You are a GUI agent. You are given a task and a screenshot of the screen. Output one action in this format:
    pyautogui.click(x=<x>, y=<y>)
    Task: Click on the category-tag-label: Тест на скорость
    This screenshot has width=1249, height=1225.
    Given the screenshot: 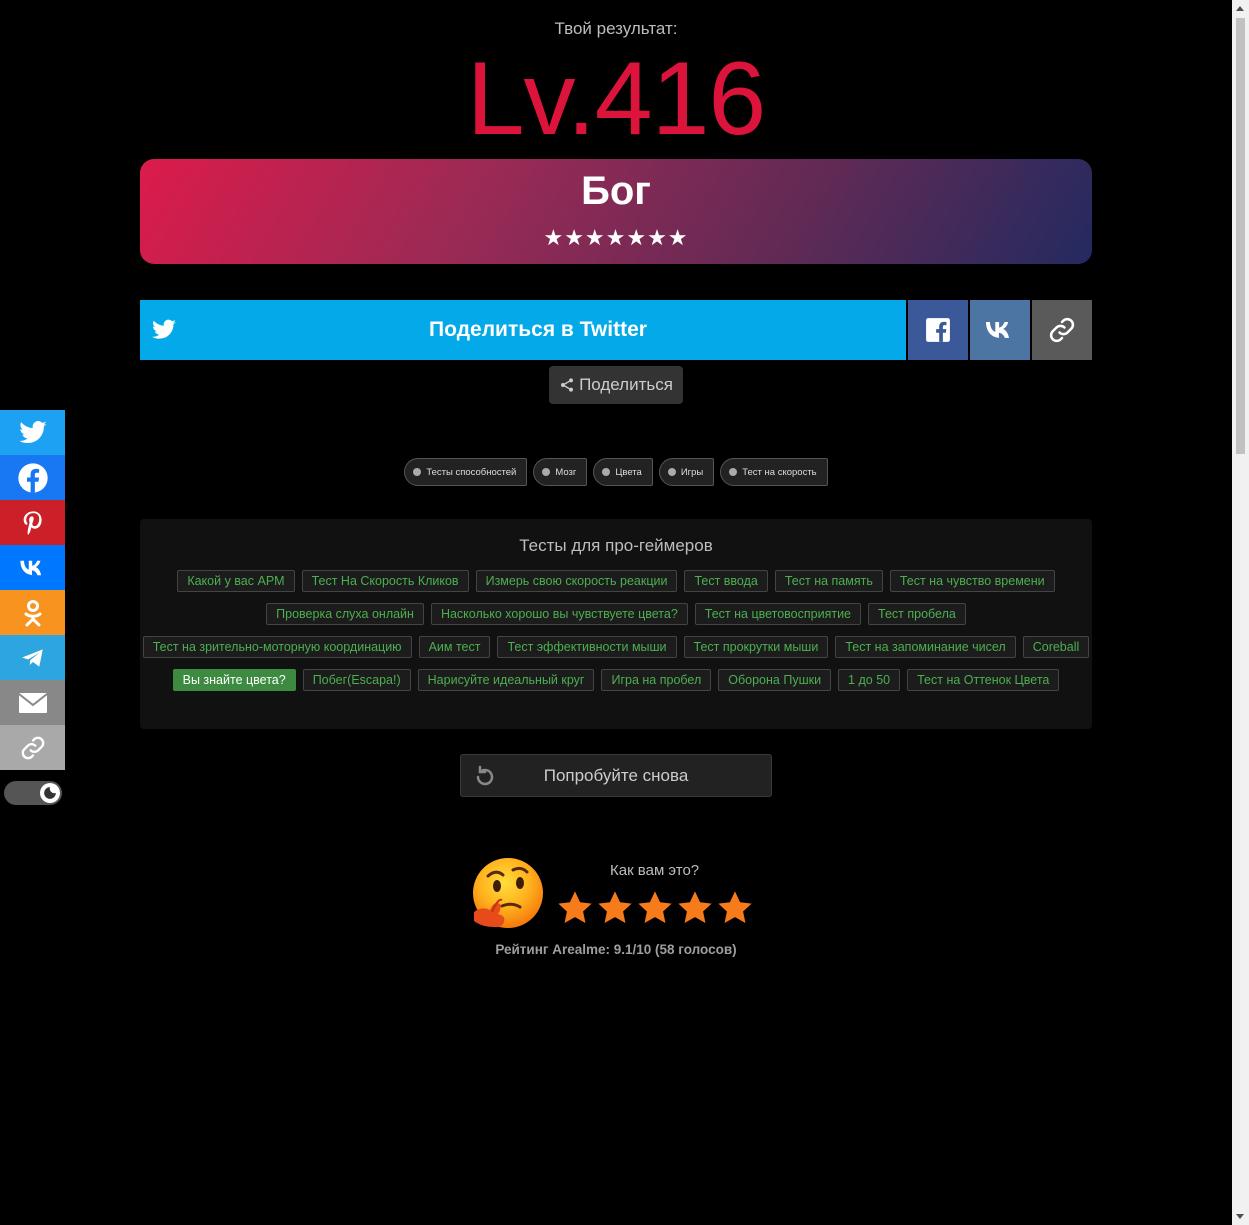 What is the action you would take?
    pyautogui.click(x=779, y=472)
    